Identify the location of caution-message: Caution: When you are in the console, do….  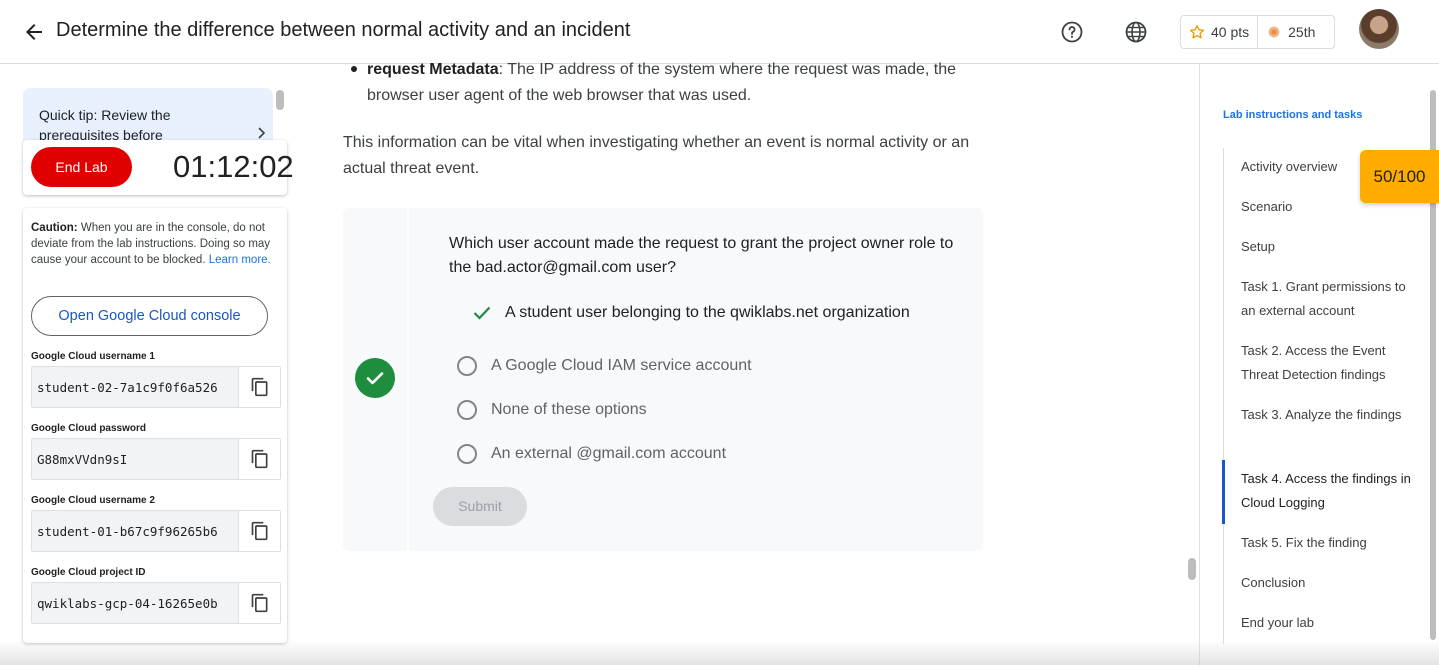
(157, 244).